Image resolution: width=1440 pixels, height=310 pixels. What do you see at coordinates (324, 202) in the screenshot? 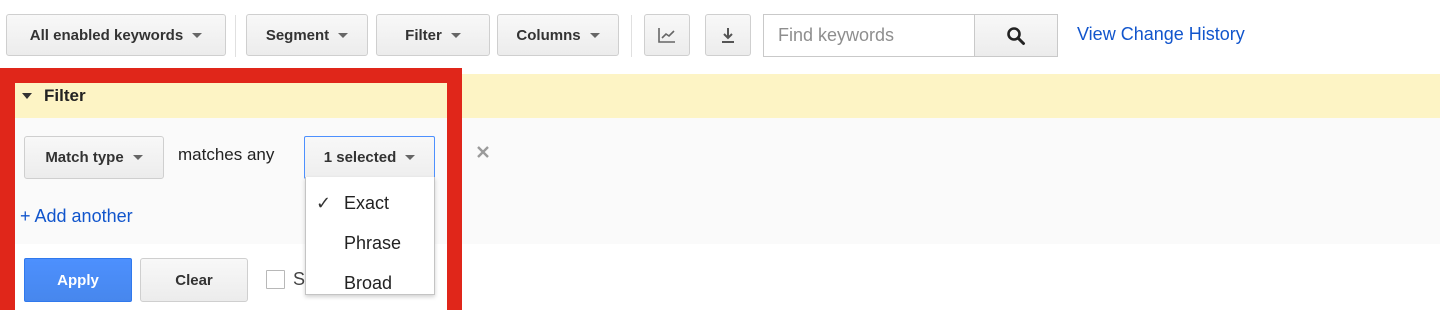
I see `checkmark-icon: ✓` at bounding box center [324, 202].